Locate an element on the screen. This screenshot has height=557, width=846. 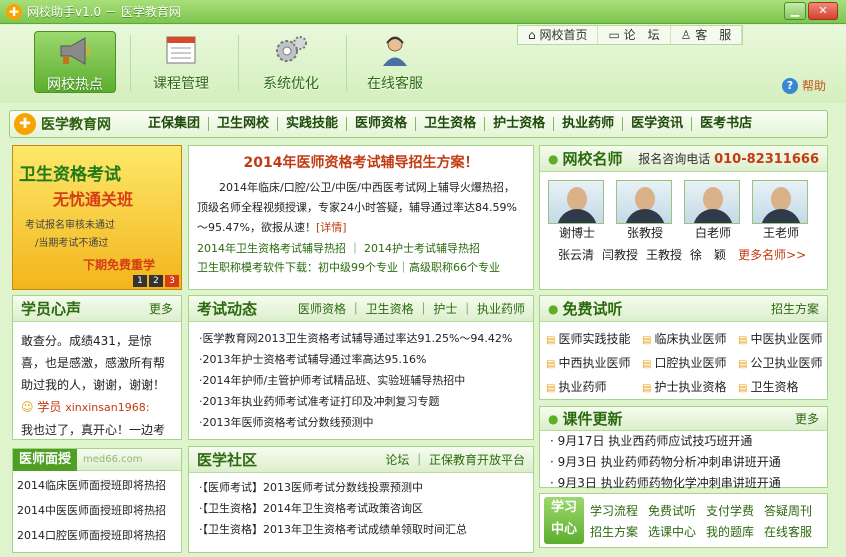
teacher-name: 白老师 is located at coordinates (712, 233).